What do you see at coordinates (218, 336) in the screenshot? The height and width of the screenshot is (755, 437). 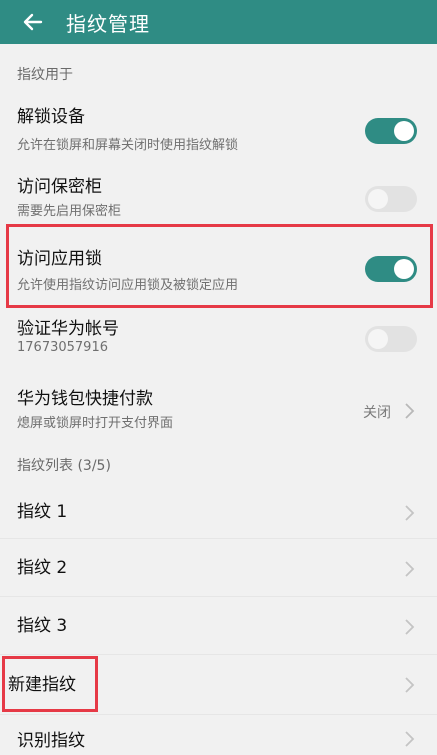 I see `setting-huawei-account: 验证华为帐号 17673057916` at bounding box center [218, 336].